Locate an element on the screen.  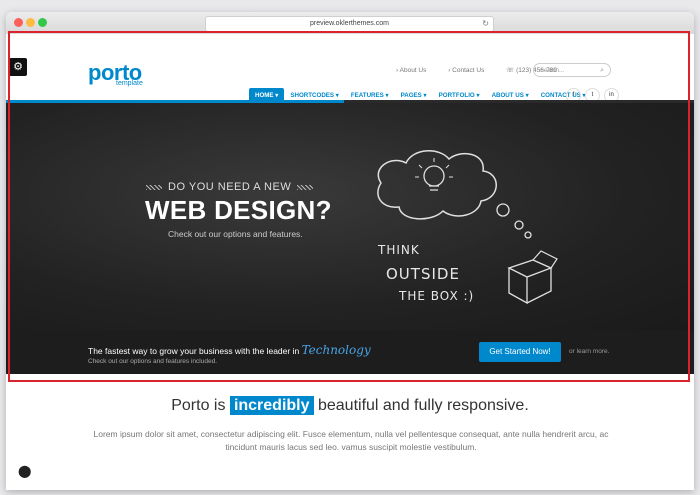
chalk-text-the-box: THE BOX :) is located at coordinates (437, 296).